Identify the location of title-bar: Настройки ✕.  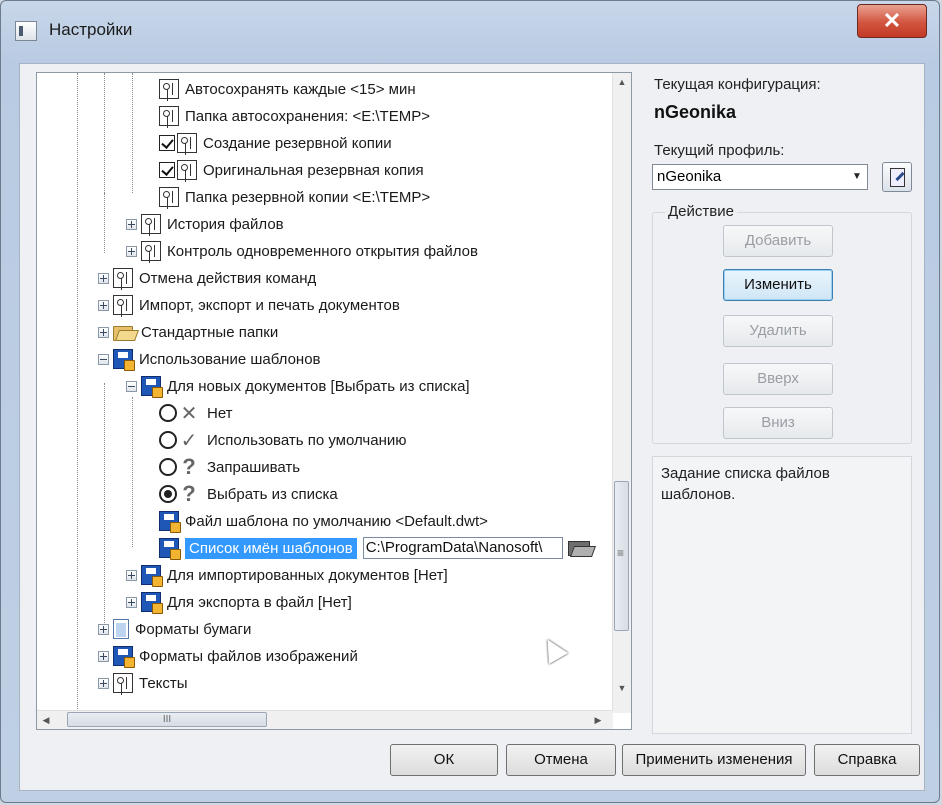
(470, 32).